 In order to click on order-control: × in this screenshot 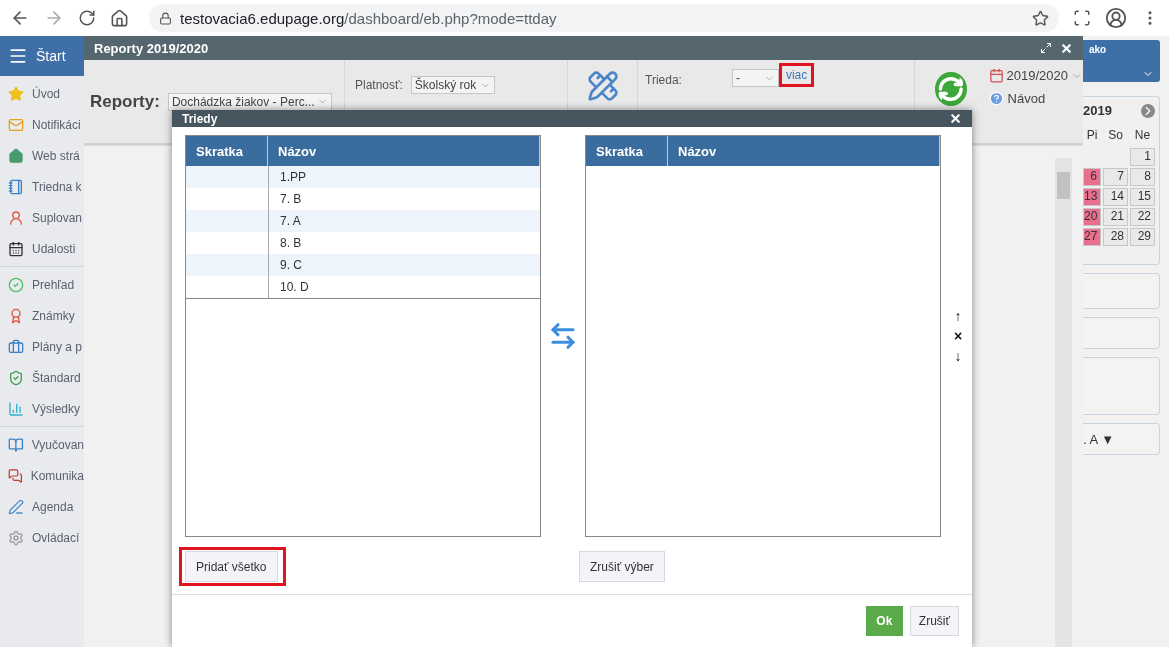, I will do `click(958, 336)`.